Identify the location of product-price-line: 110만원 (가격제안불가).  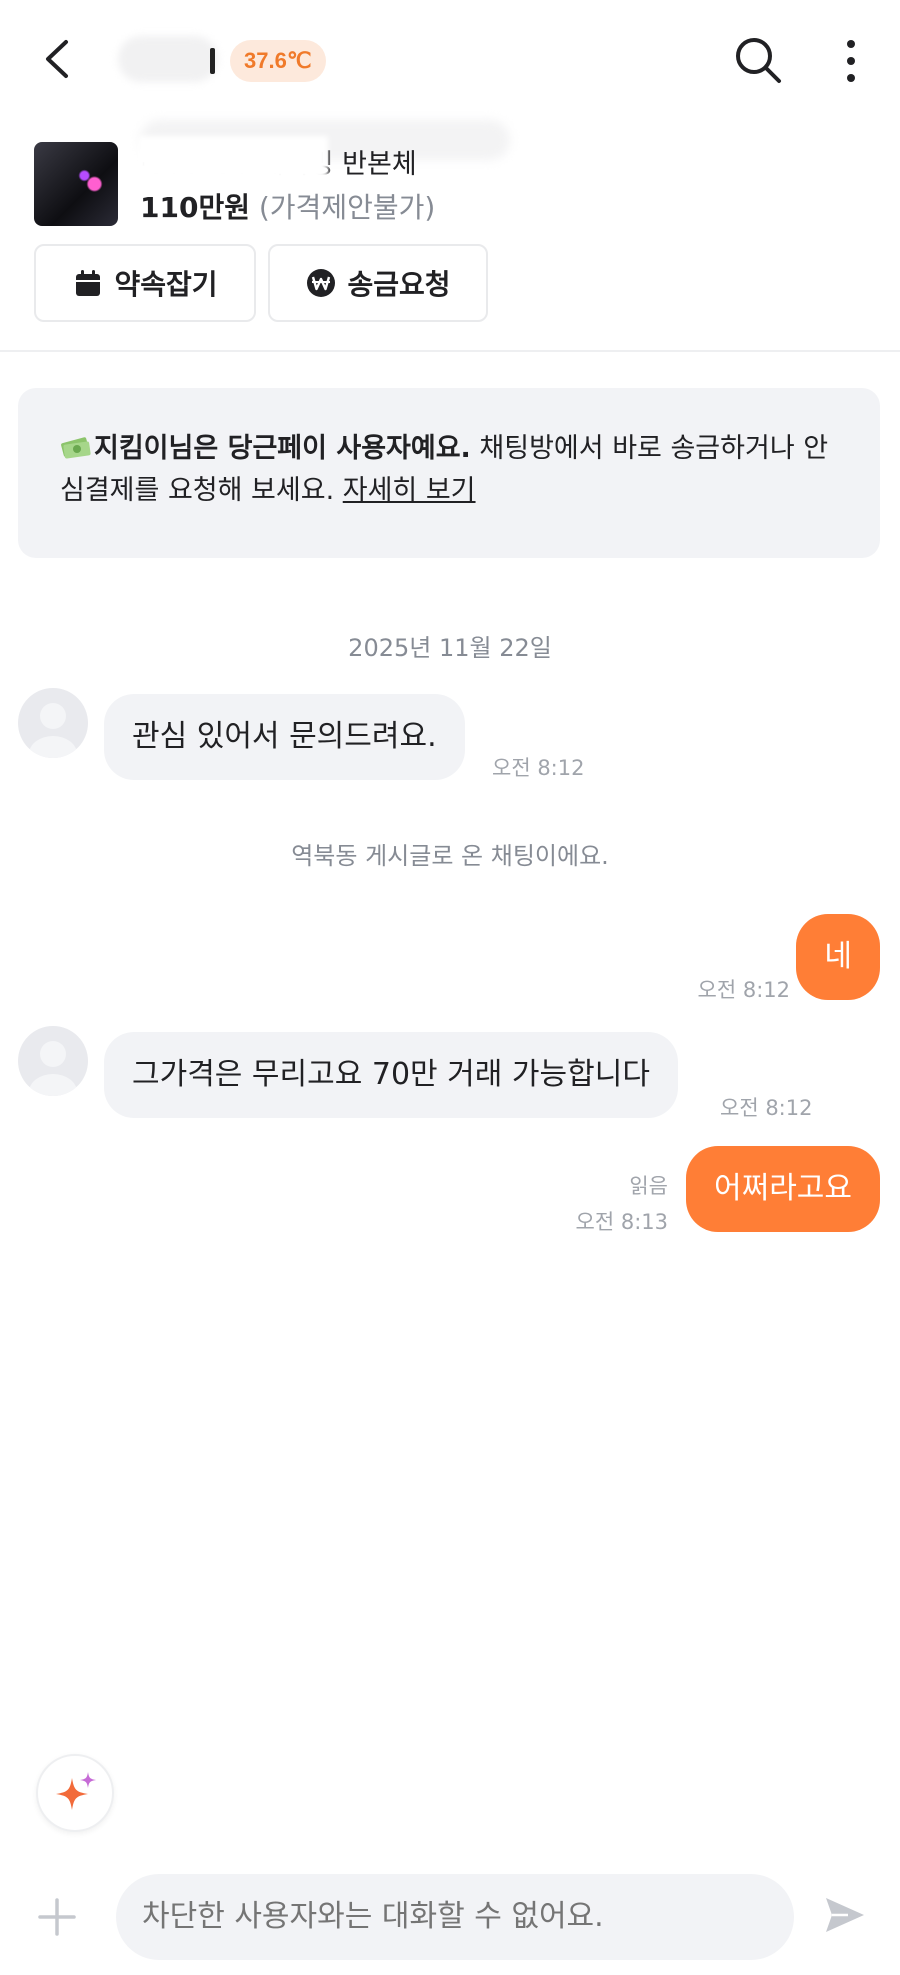
(287, 206).